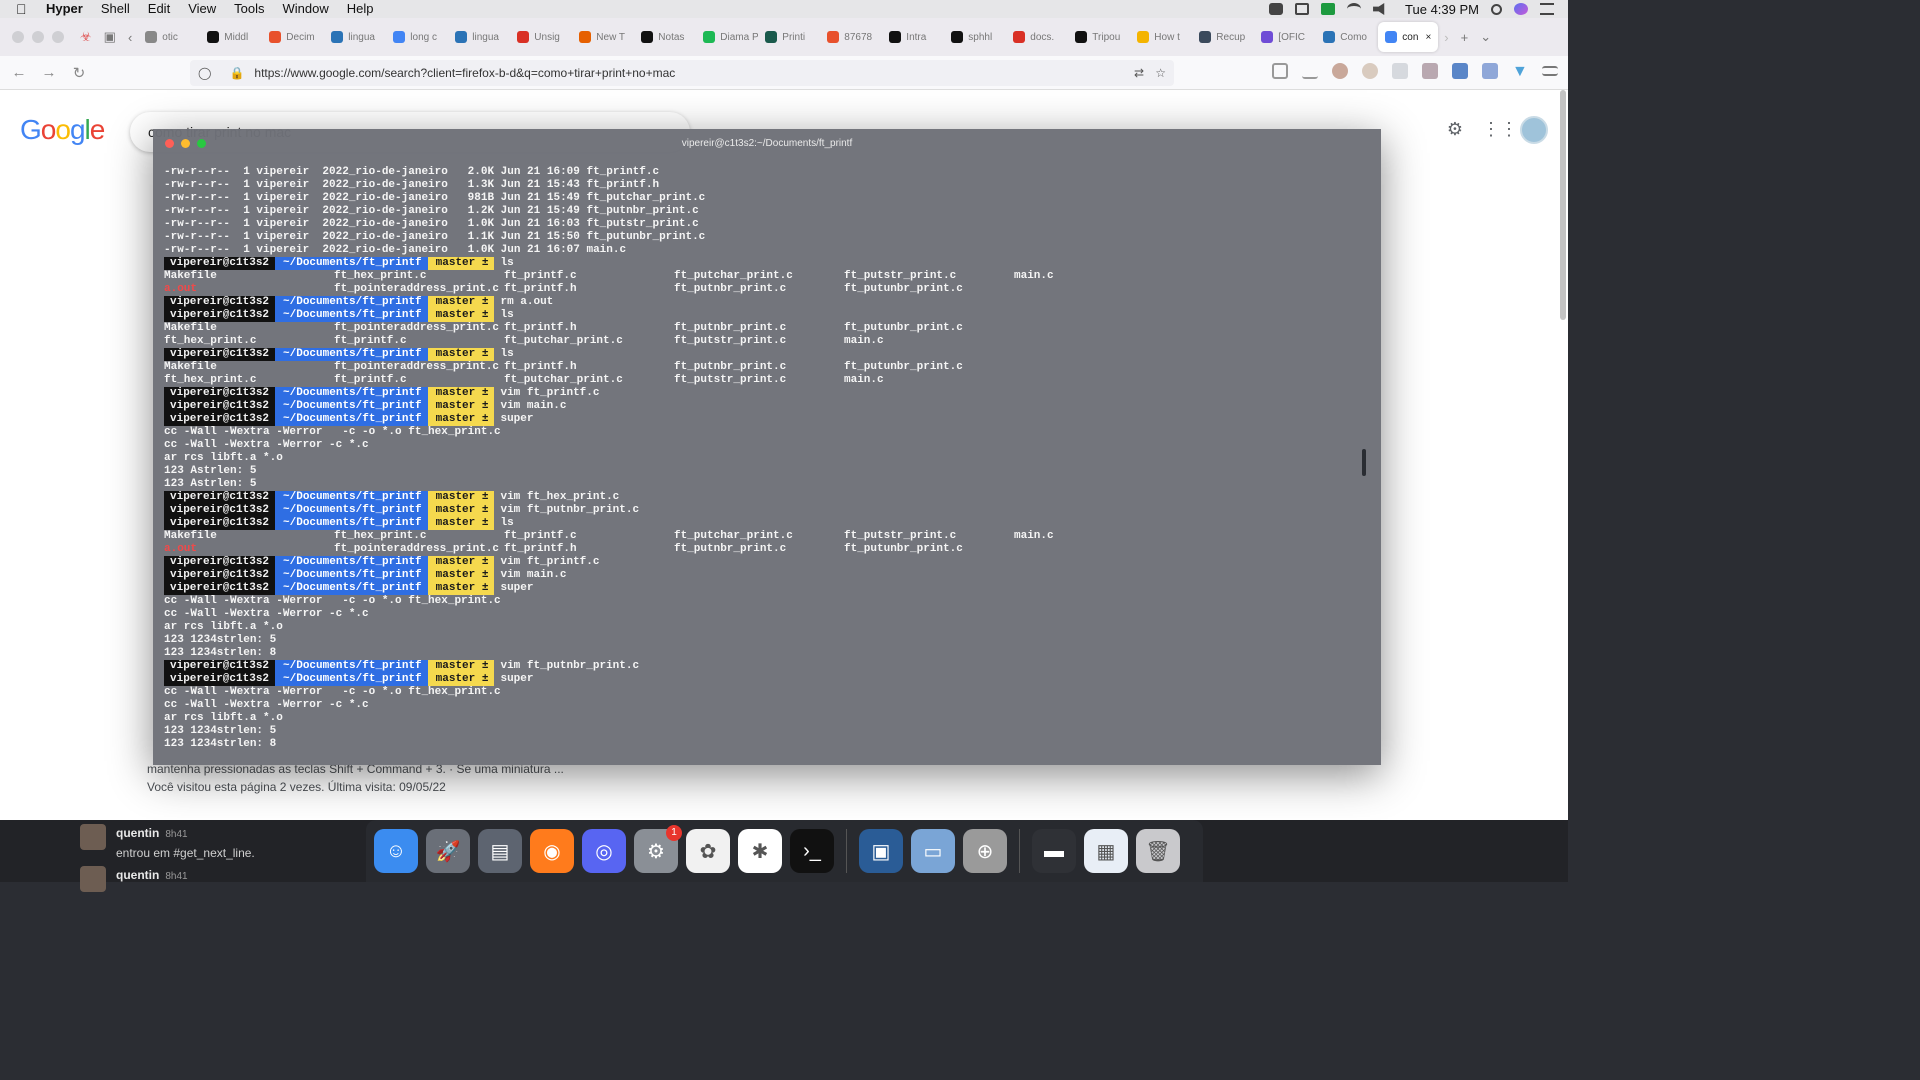  Describe the element at coordinates (1054, 851) in the screenshot. I see `window-thumb-icon: ▬` at that location.